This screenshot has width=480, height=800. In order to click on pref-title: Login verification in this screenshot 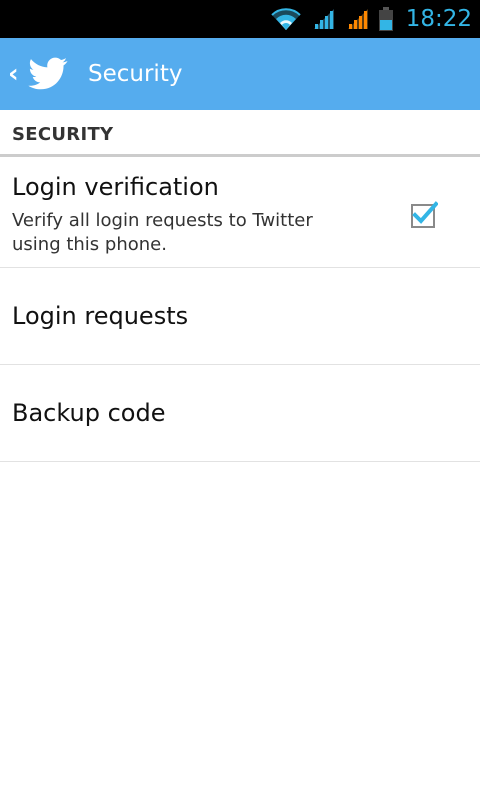, I will do `click(115, 187)`.